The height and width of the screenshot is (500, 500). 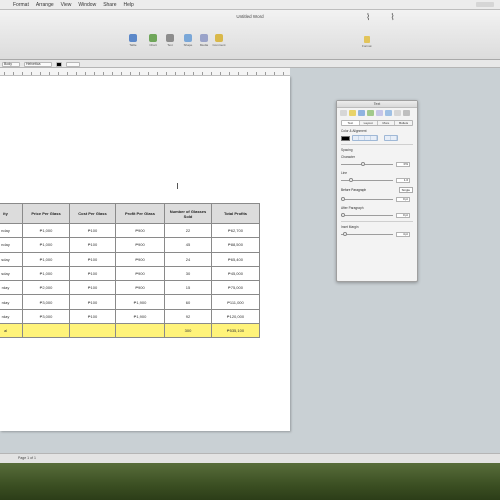 I want to click on line-spacing-slider: 1.0, so click(x=377, y=180).